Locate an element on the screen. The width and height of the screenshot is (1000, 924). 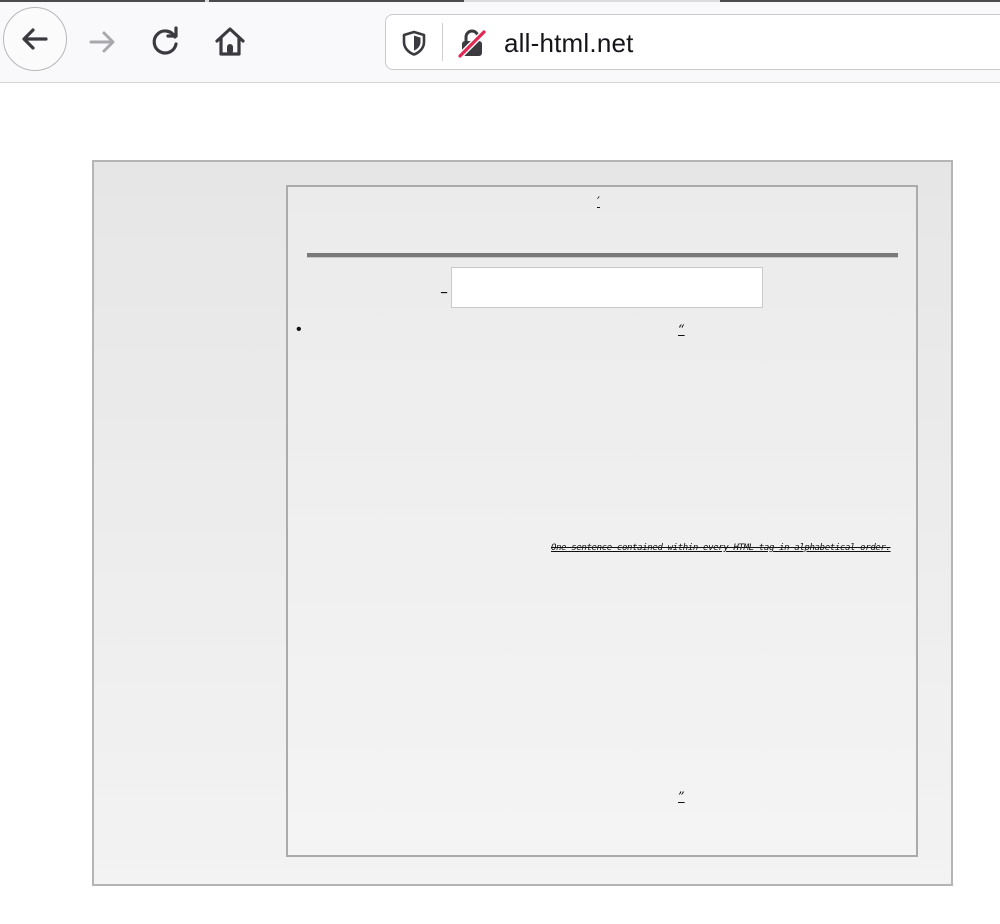
forward-button is located at coordinates (102, 42).